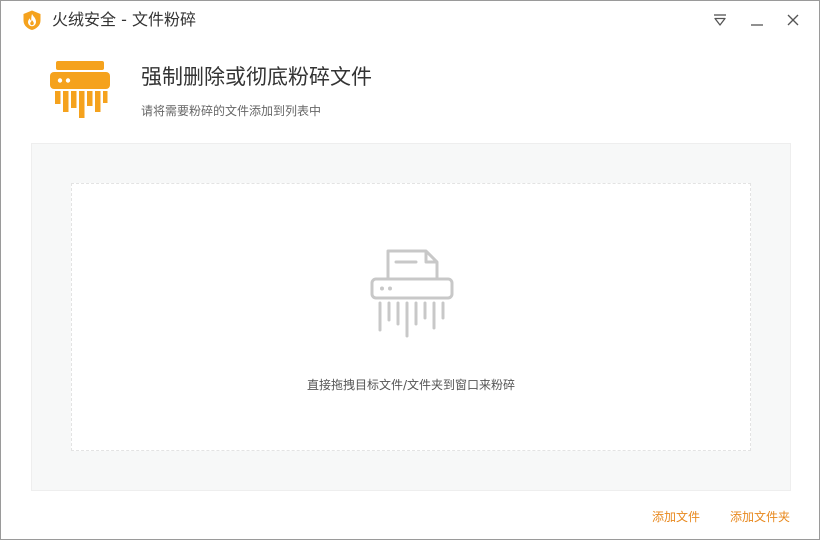  Describe the element at coordinates (411, 385) in the screenshot. I see `drop-hint-text: 直接拖拽目标文件/文件夹到窗口来粉碎` at that location.